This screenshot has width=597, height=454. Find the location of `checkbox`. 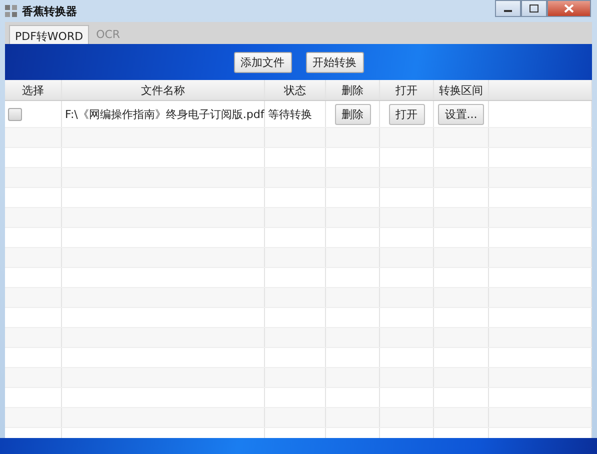

checkbox is located at coordinates (15, 114).